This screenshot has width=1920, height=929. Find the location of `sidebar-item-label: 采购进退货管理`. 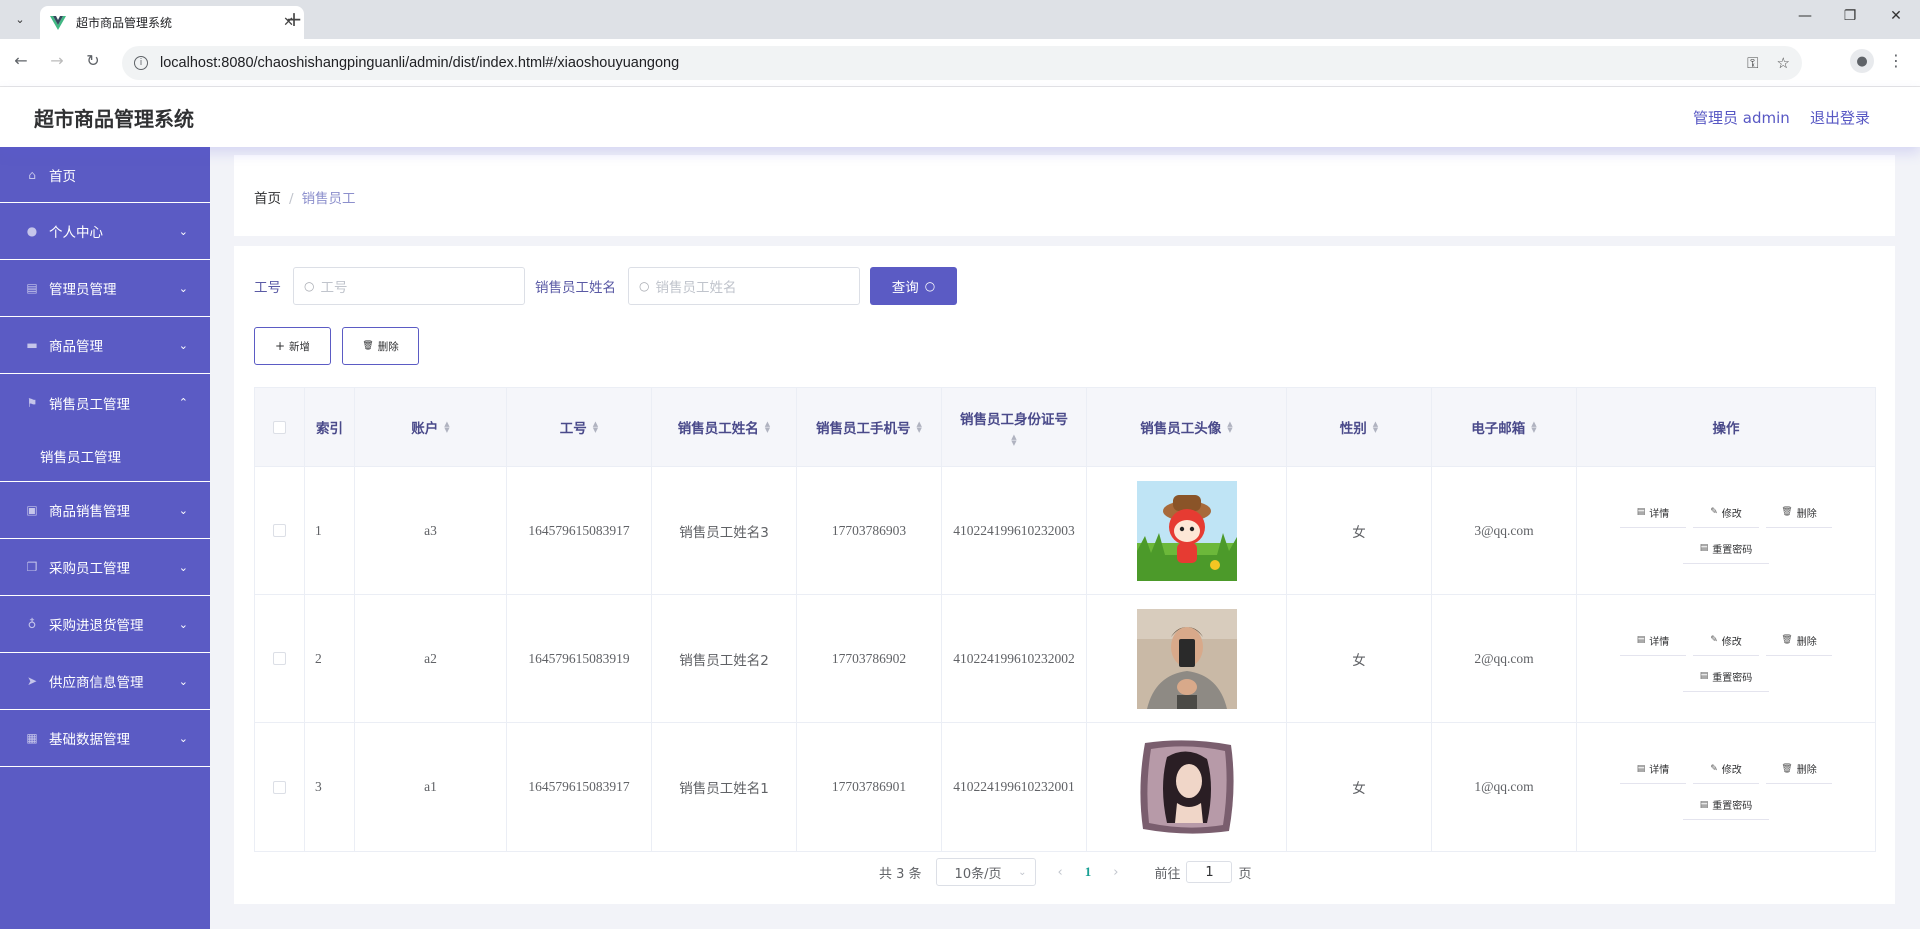

sidebar-item-label: 采购进退货管理 is located at coordinates (96, 626).